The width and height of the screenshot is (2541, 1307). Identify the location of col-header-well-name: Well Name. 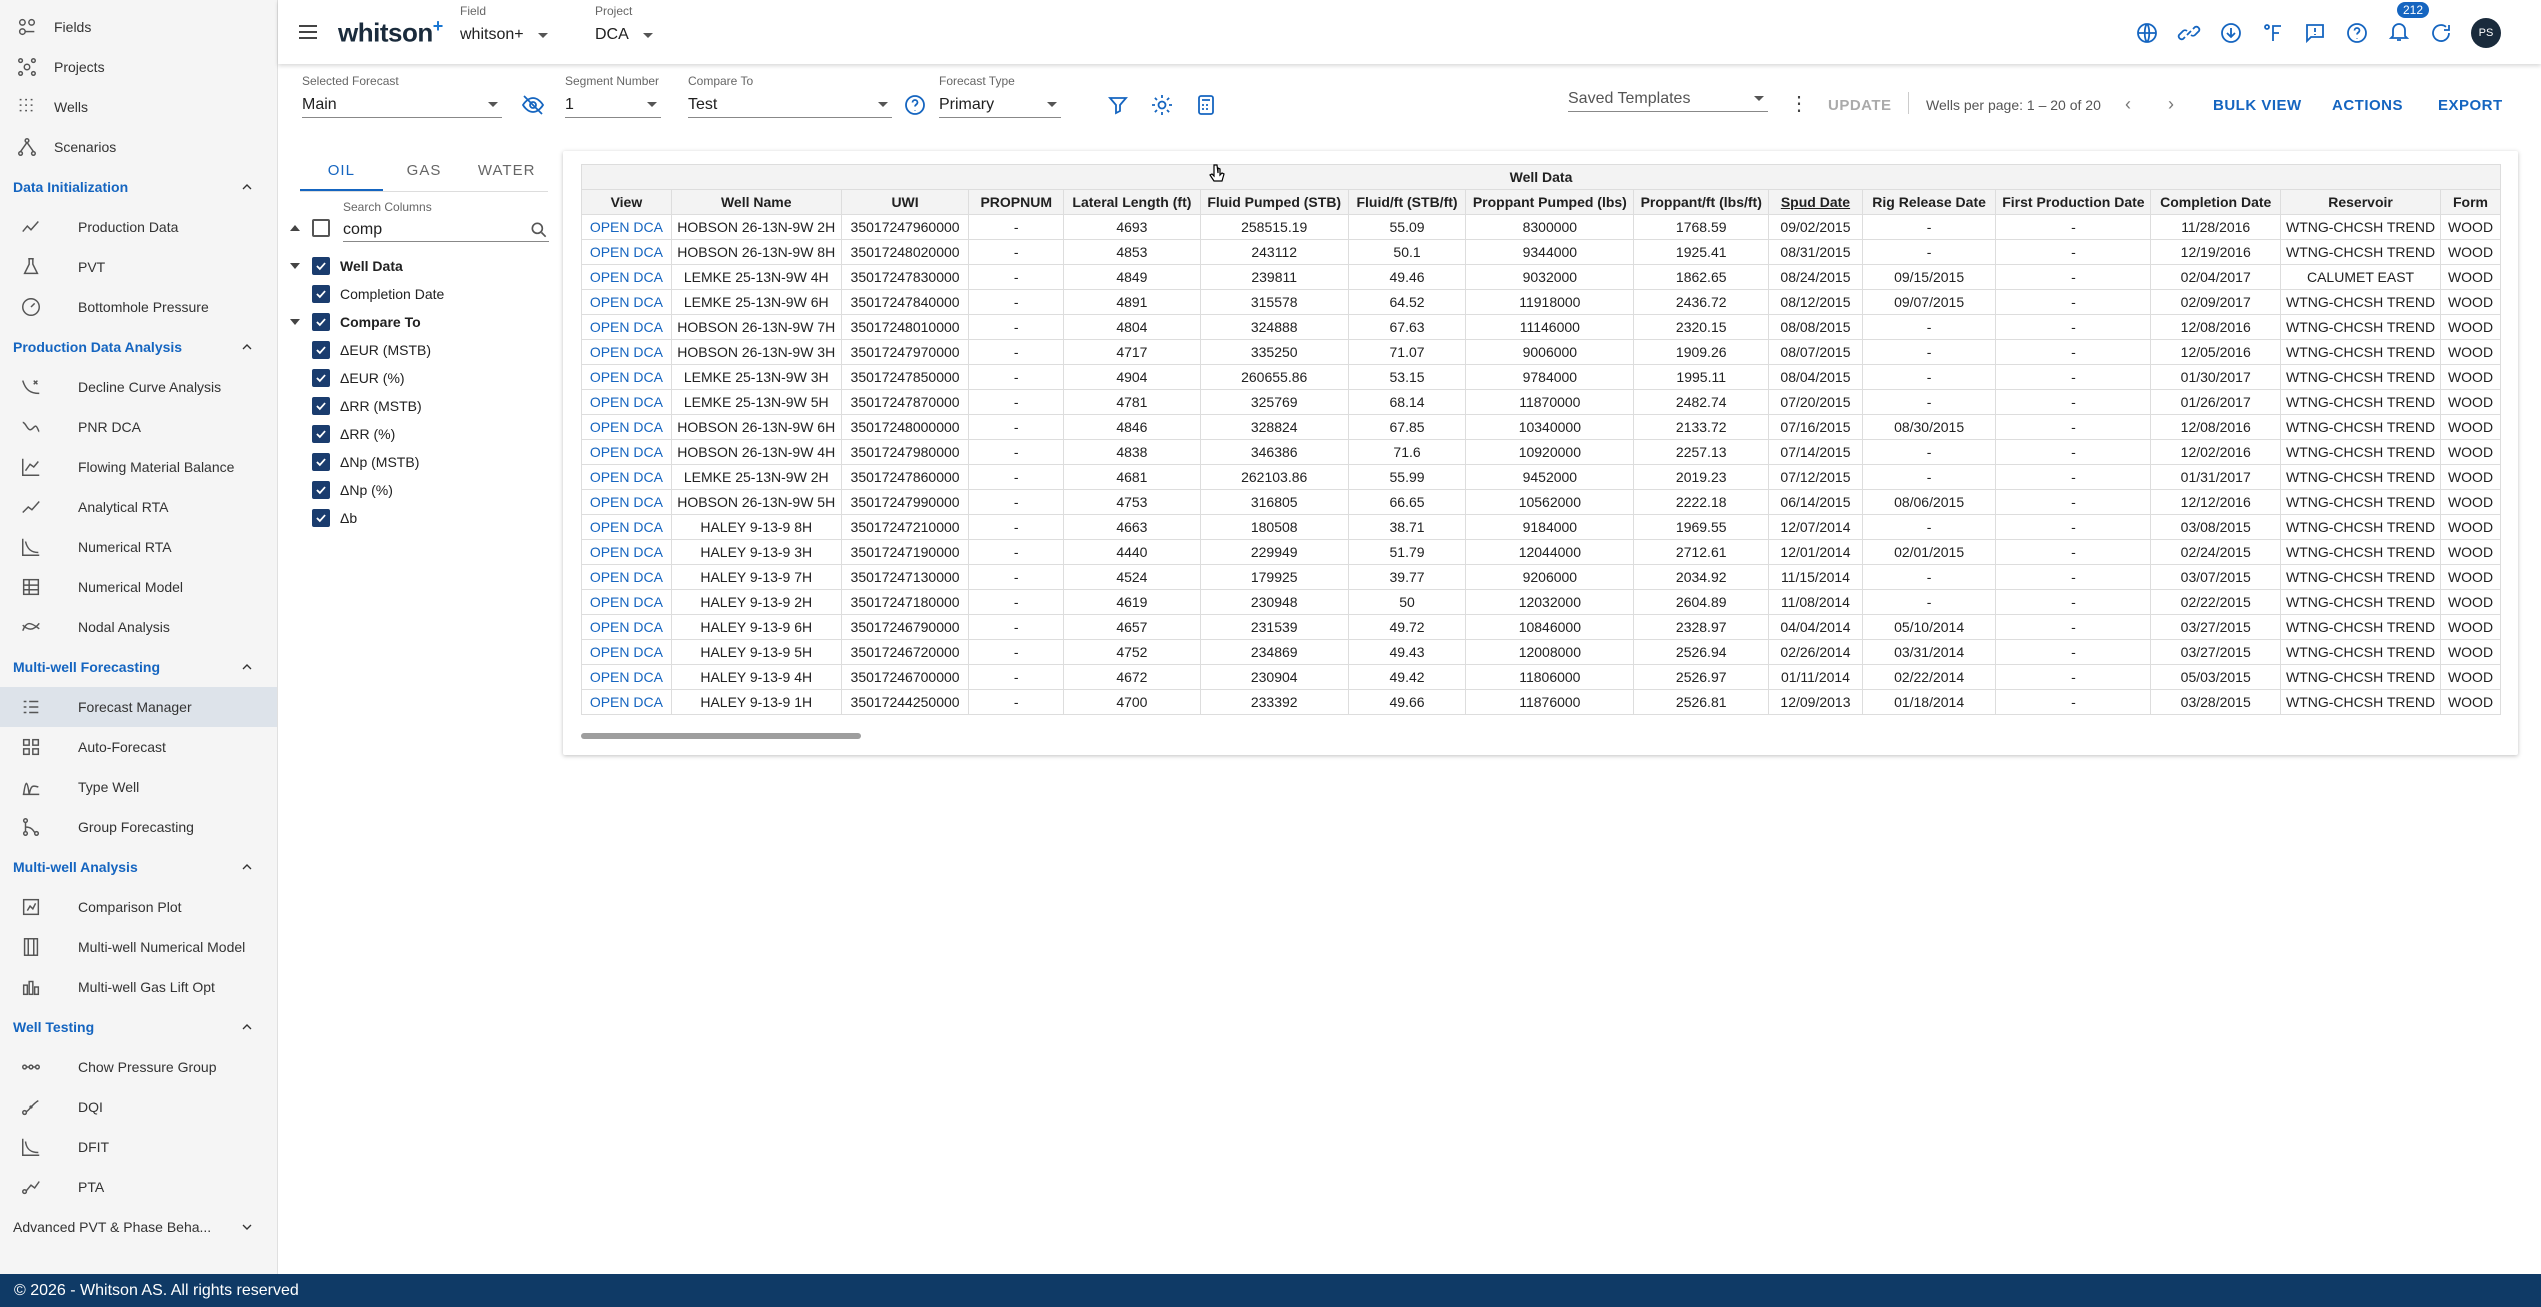
(756, 202).